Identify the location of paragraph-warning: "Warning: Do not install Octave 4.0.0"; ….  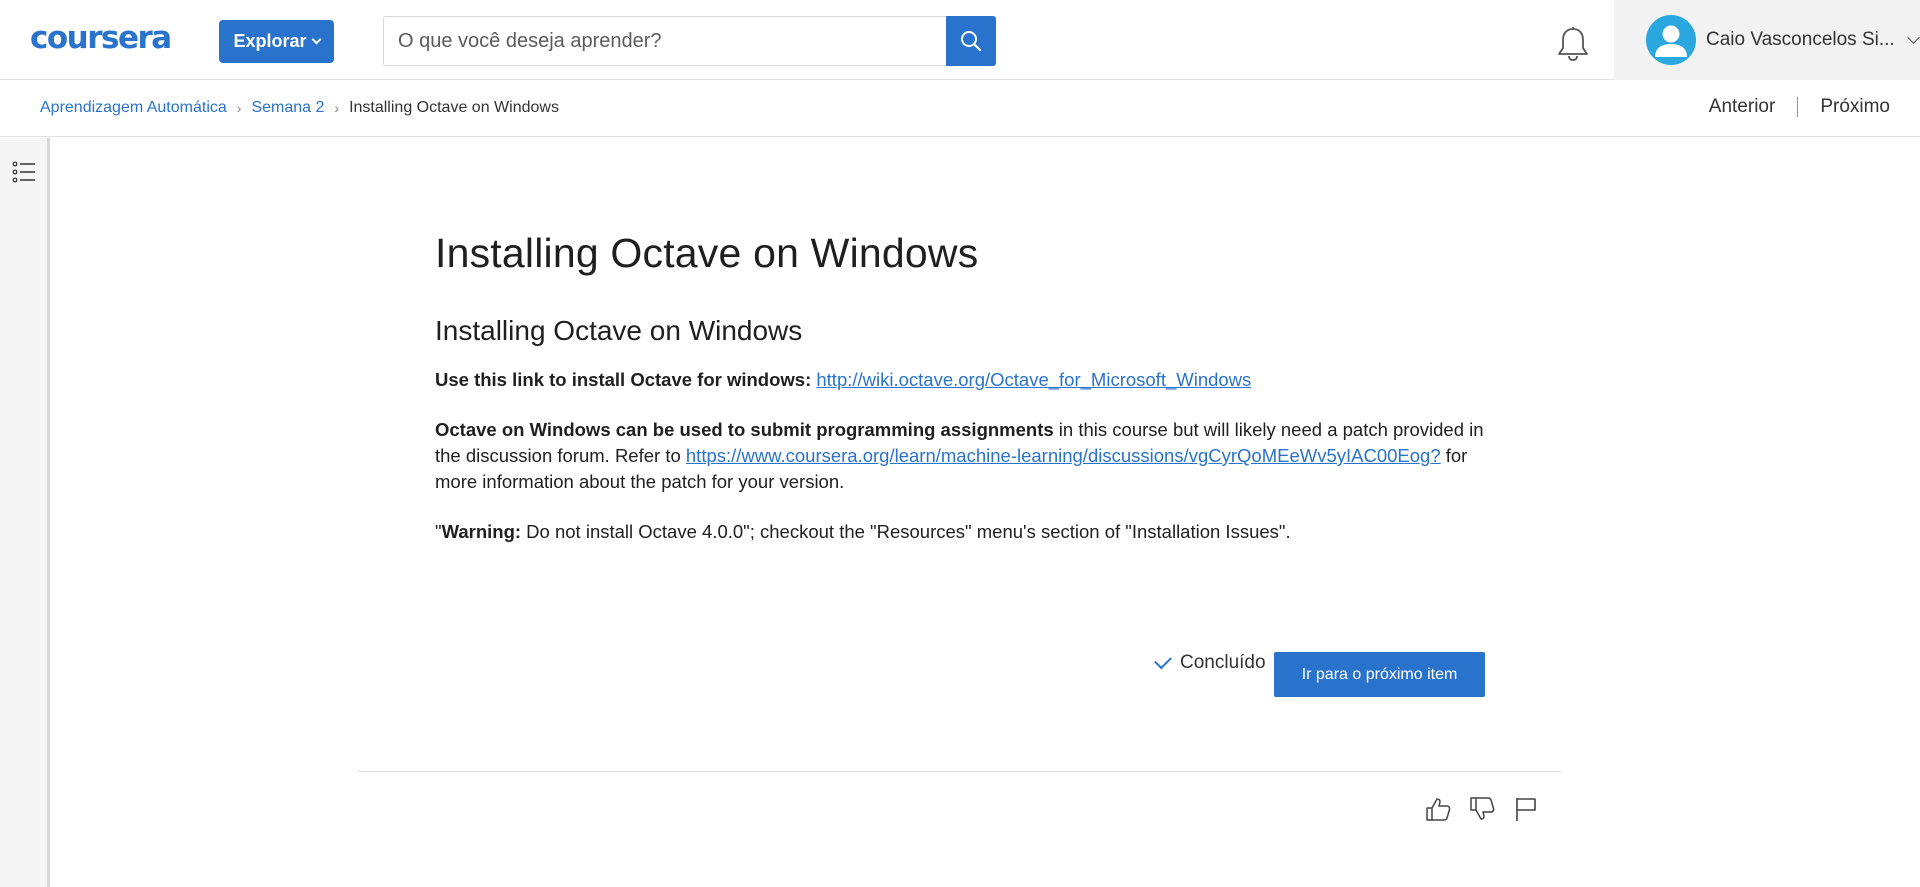
(960, 532).